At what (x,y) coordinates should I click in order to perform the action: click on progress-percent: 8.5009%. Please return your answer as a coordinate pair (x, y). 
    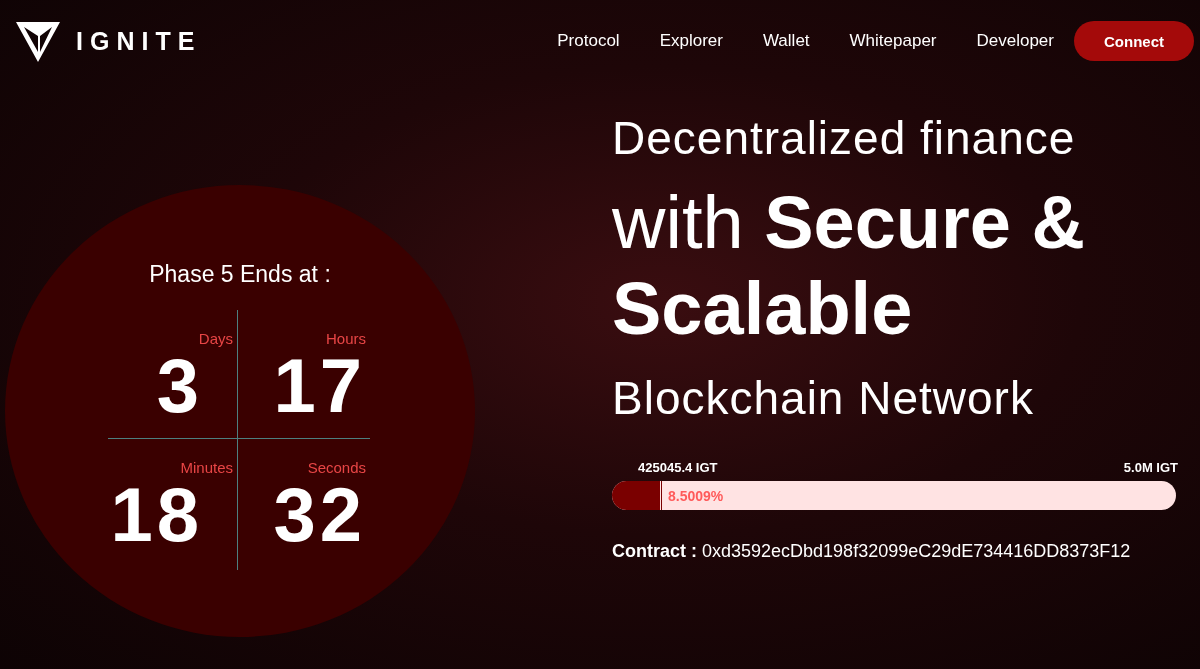
    Looking at the image, I should click on (696, 495).